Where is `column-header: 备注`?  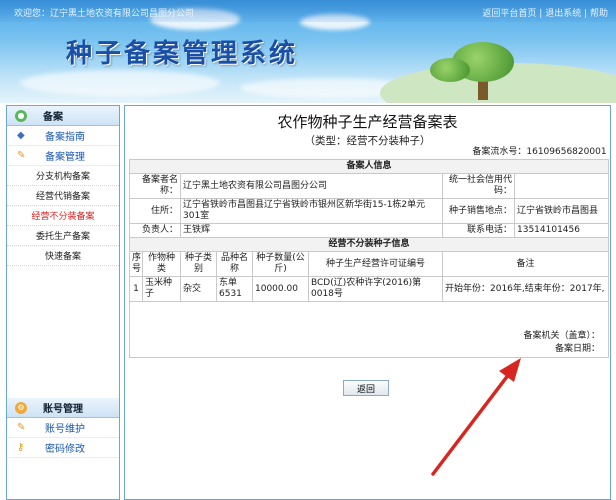
column-header: 备注 is located at coordinates (525, 264).